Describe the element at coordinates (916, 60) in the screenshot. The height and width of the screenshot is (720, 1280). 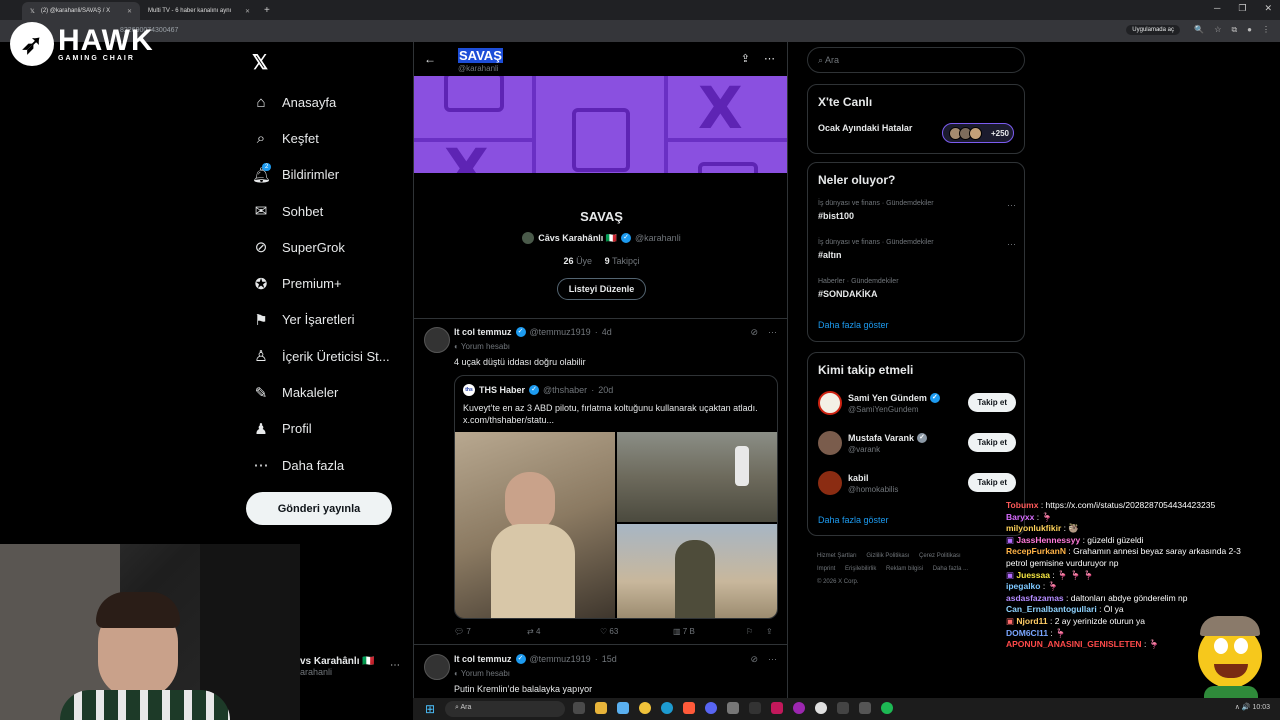
I see `search-input: ⌕ Ara` at that location.